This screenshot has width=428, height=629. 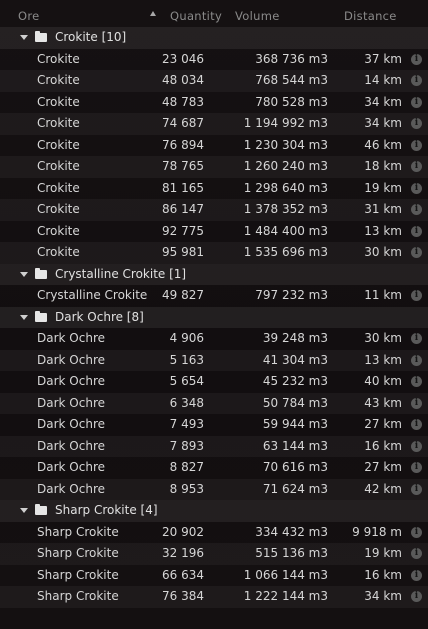 I want to click on group-row: Sharp Crokite [4], so click(x=214, y=511).